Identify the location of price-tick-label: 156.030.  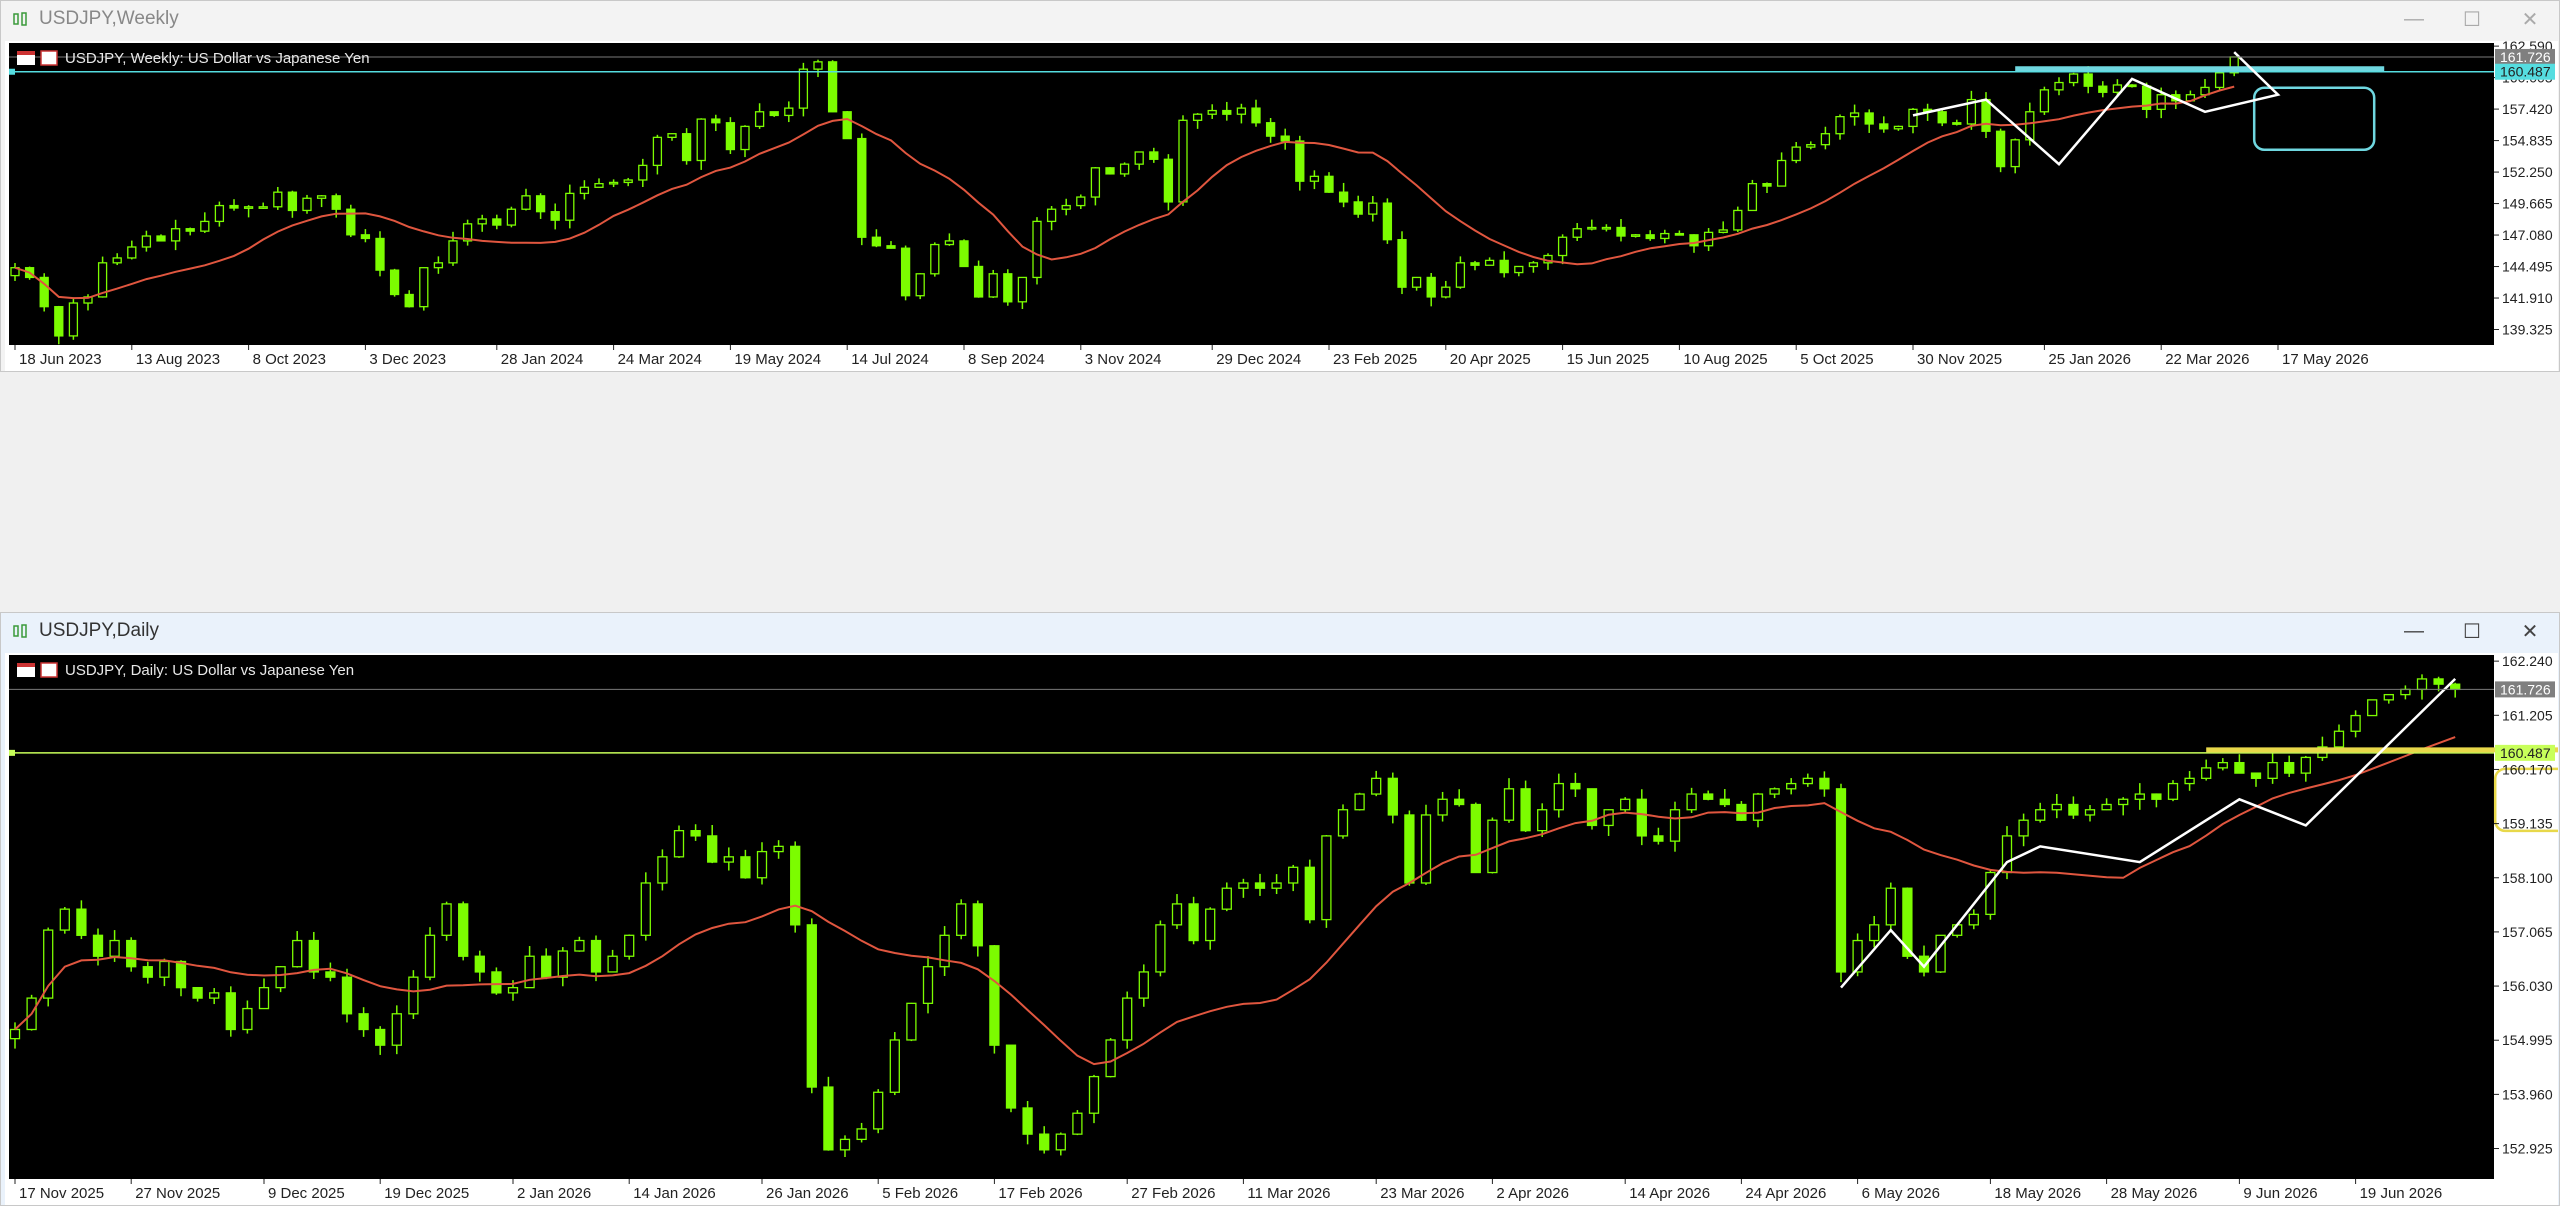
(2527, 986).